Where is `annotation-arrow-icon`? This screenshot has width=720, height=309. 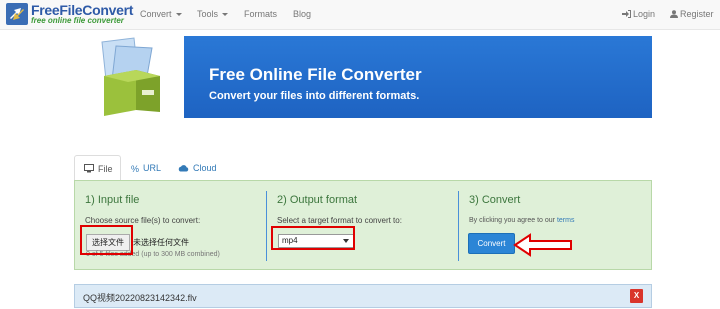 annotation-arrow-icon is located at coordinates (542, 245).